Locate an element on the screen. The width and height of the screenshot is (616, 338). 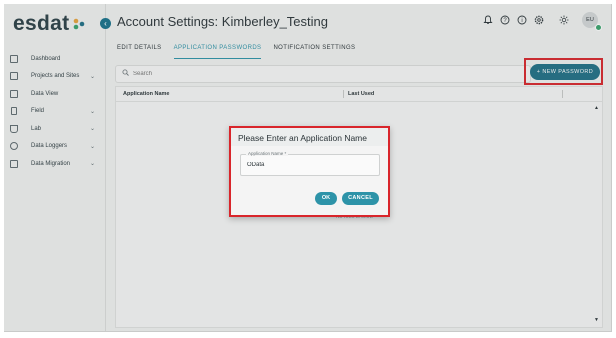
ok-button: OK is located at coordinates (326, 198).